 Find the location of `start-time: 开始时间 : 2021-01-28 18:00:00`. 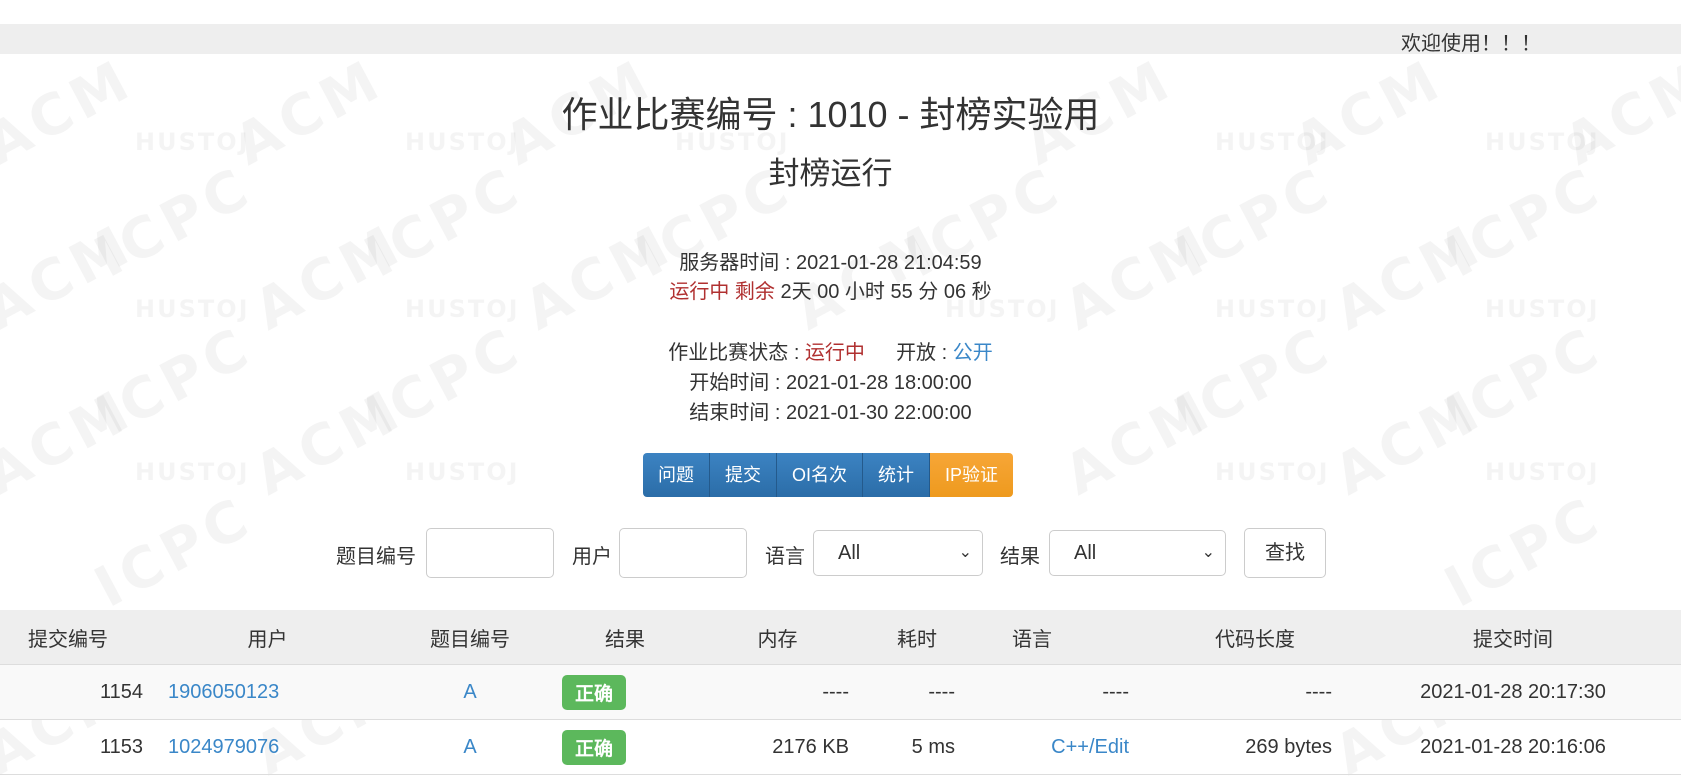

start-time: 开始时间 : 2021-01-28 18:00:00 is located at coordinates (830, 383).